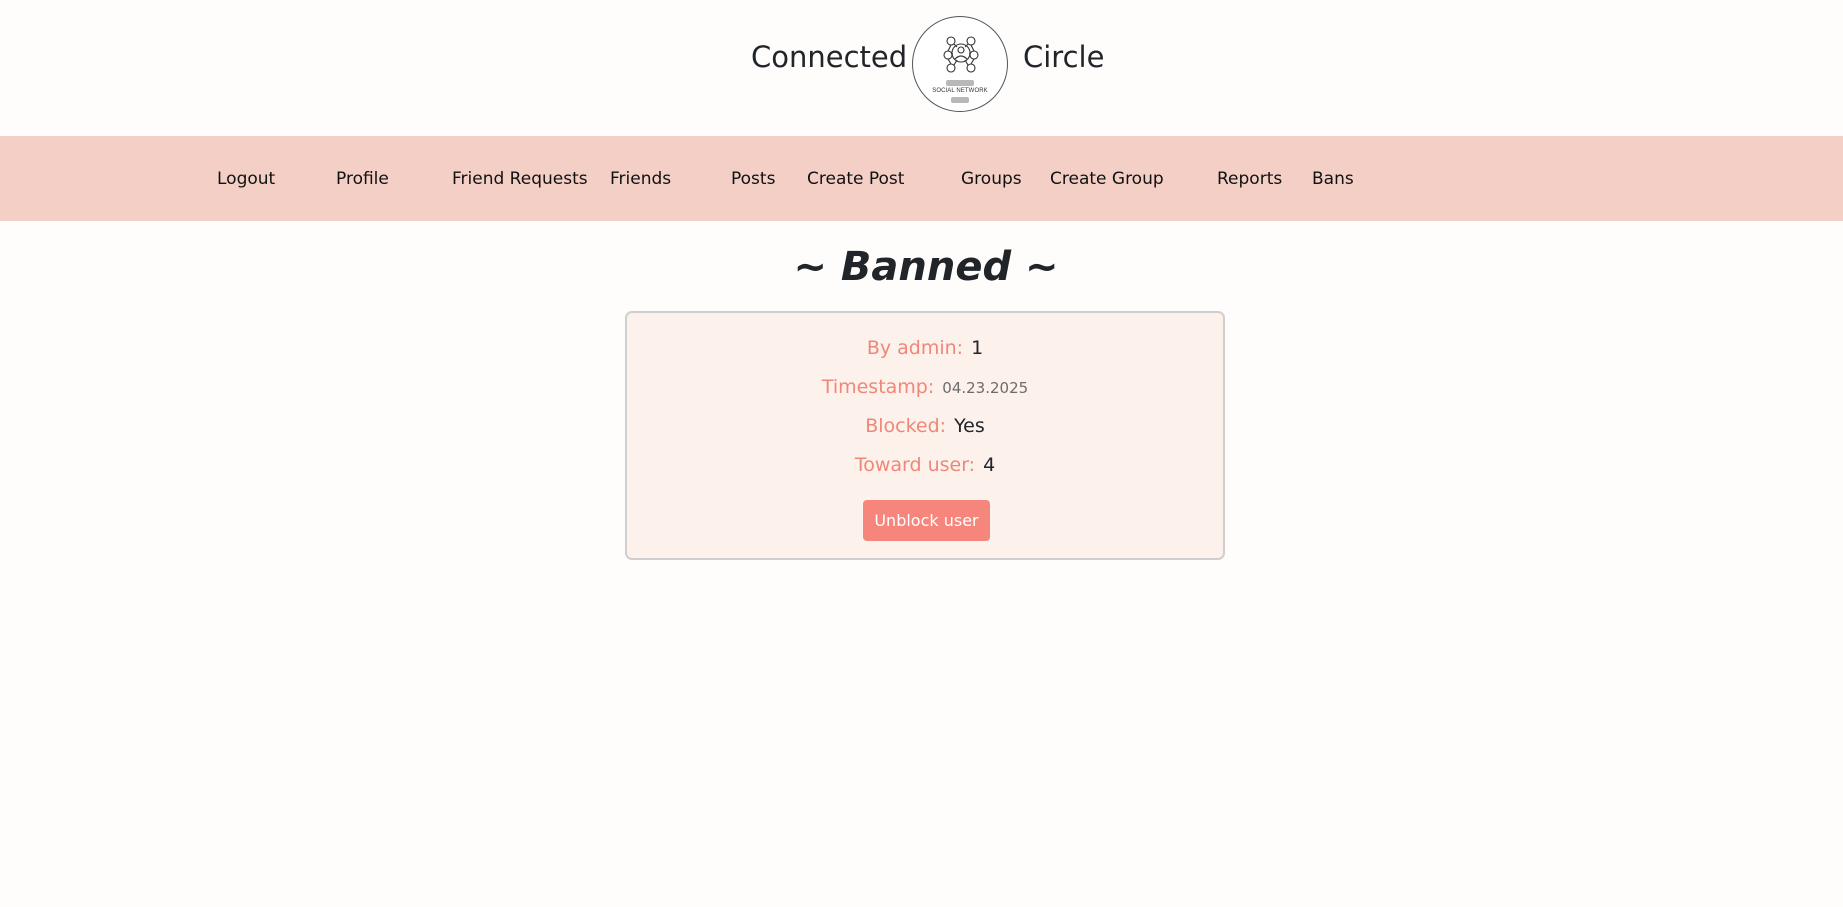  Describe the element at coordinates (915, 465) in the screenshot. I see `toward-user-label: Toward user:` at that location.